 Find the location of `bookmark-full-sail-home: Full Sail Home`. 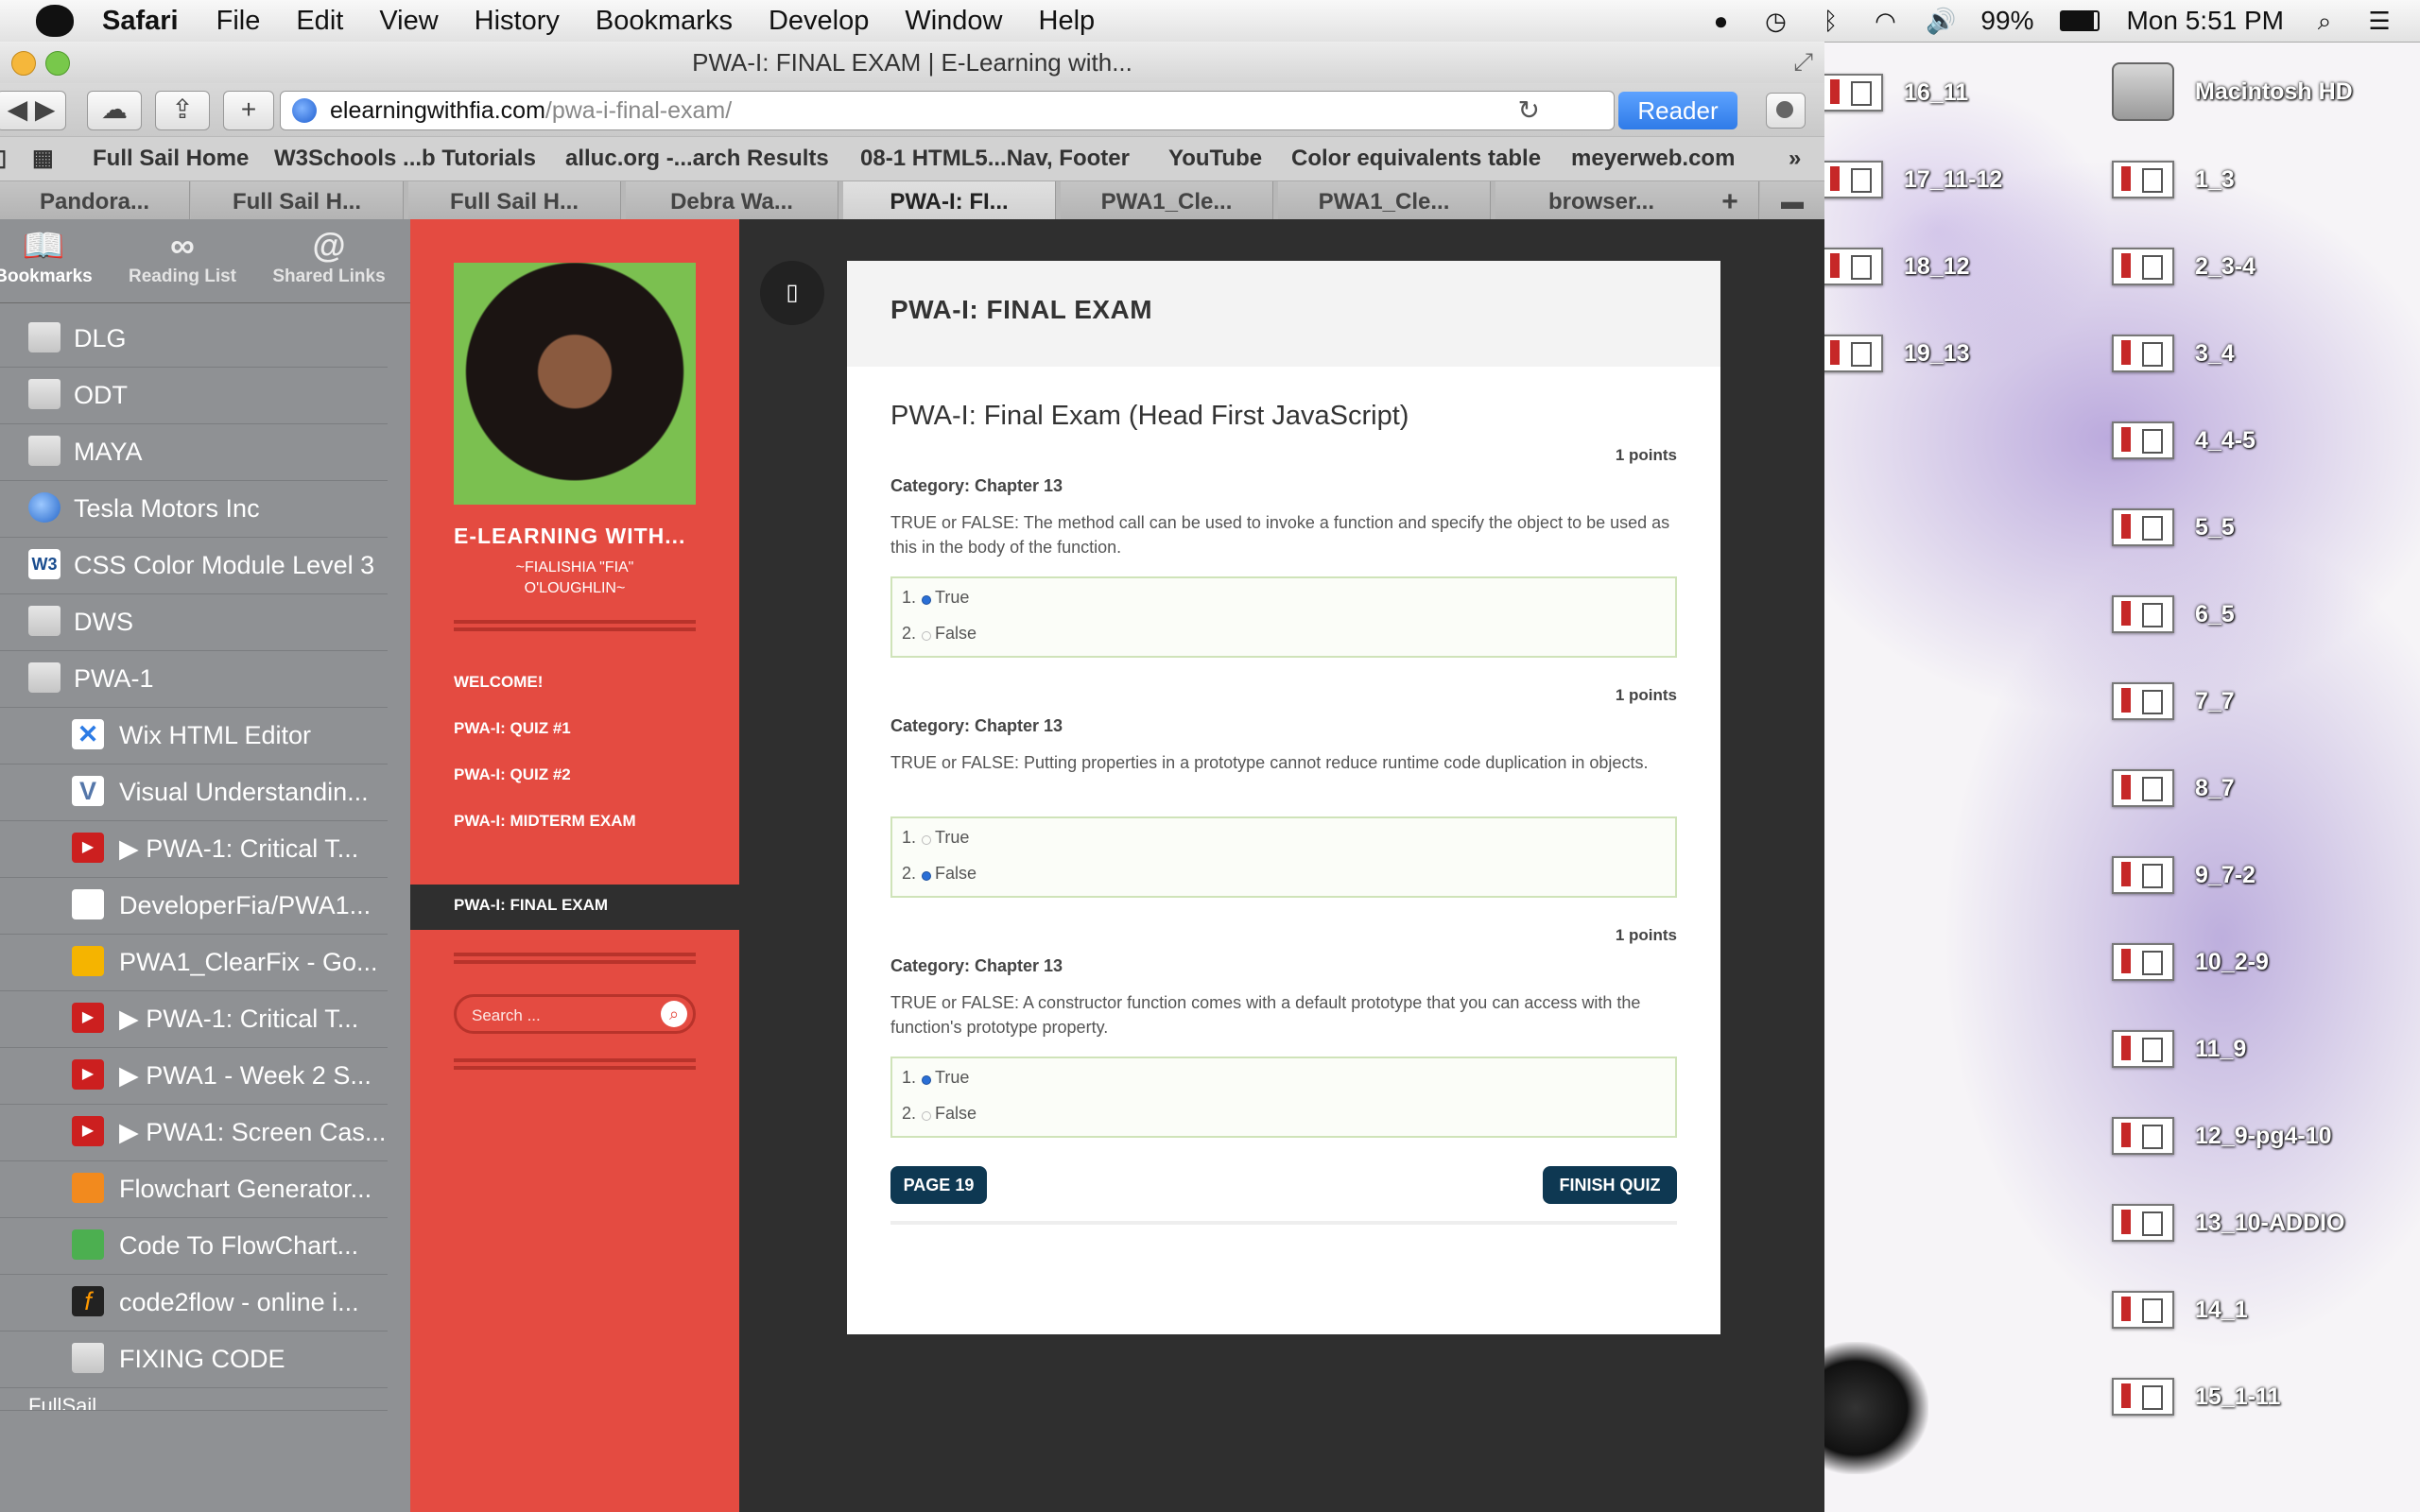

bookmark-full-sail-home: Full Sail Home is located at coordinates (171, 158).